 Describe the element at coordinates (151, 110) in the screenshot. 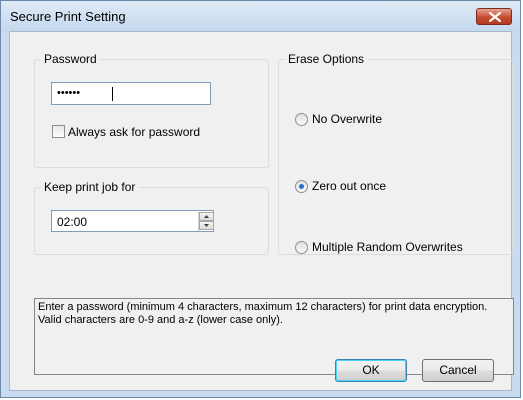

I see `password-group: Password •••••• Always ask for password` at that location.